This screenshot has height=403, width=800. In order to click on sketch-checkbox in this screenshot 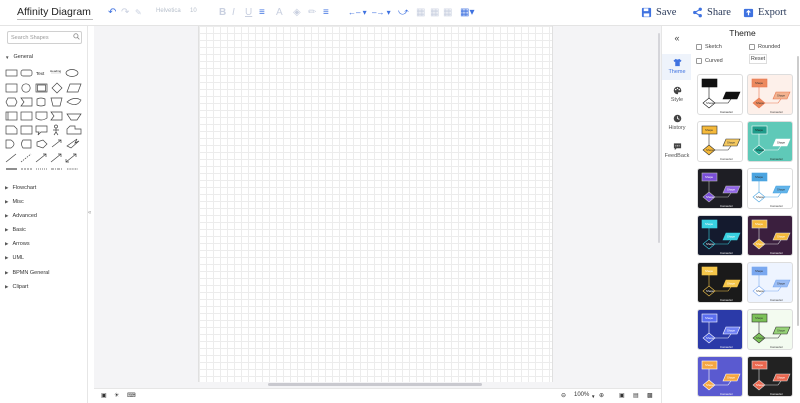, I will do `click(699, 47)`.